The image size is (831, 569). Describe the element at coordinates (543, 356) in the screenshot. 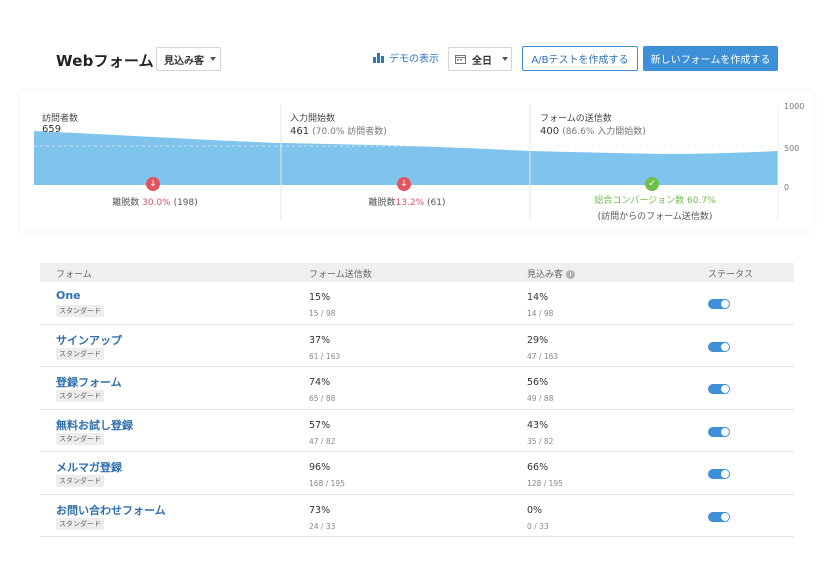

I see `lead-ratio: 47 / 163` at that location.